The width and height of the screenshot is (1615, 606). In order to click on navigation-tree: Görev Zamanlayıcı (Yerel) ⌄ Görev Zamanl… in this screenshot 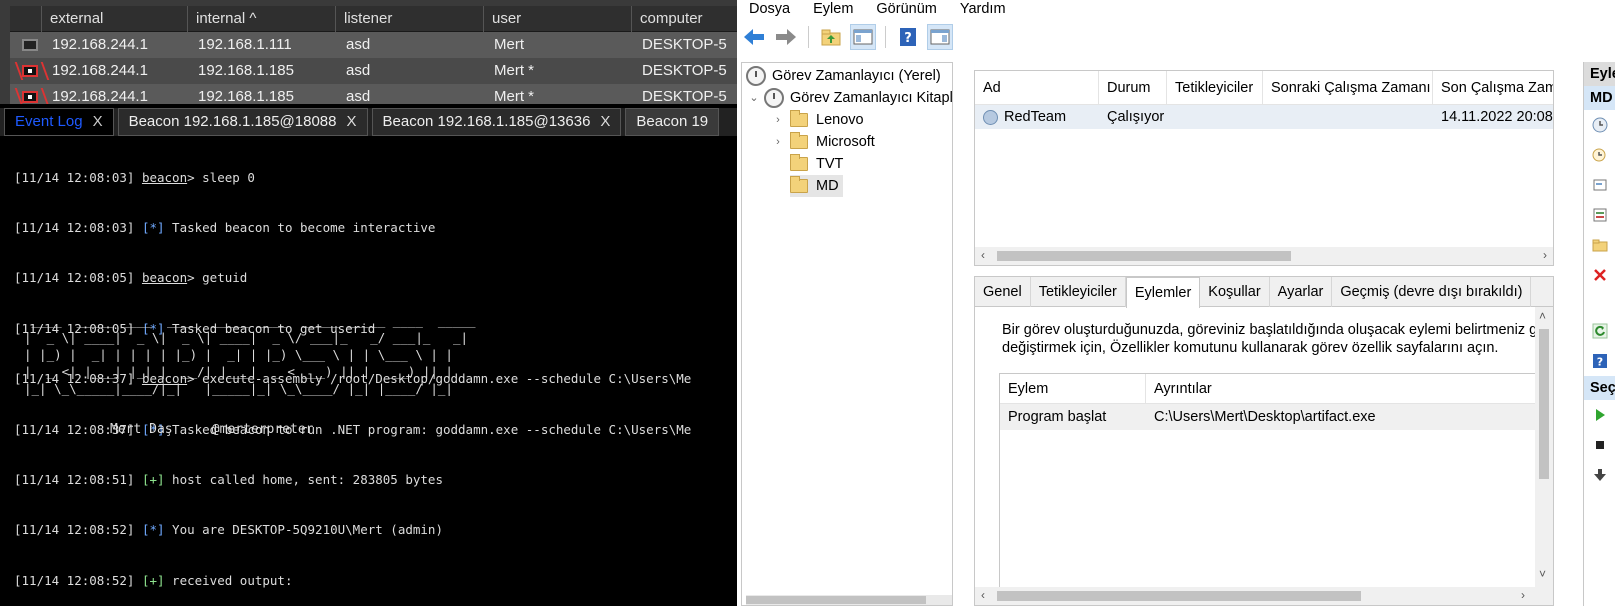, I will do `click(847, 334)`.